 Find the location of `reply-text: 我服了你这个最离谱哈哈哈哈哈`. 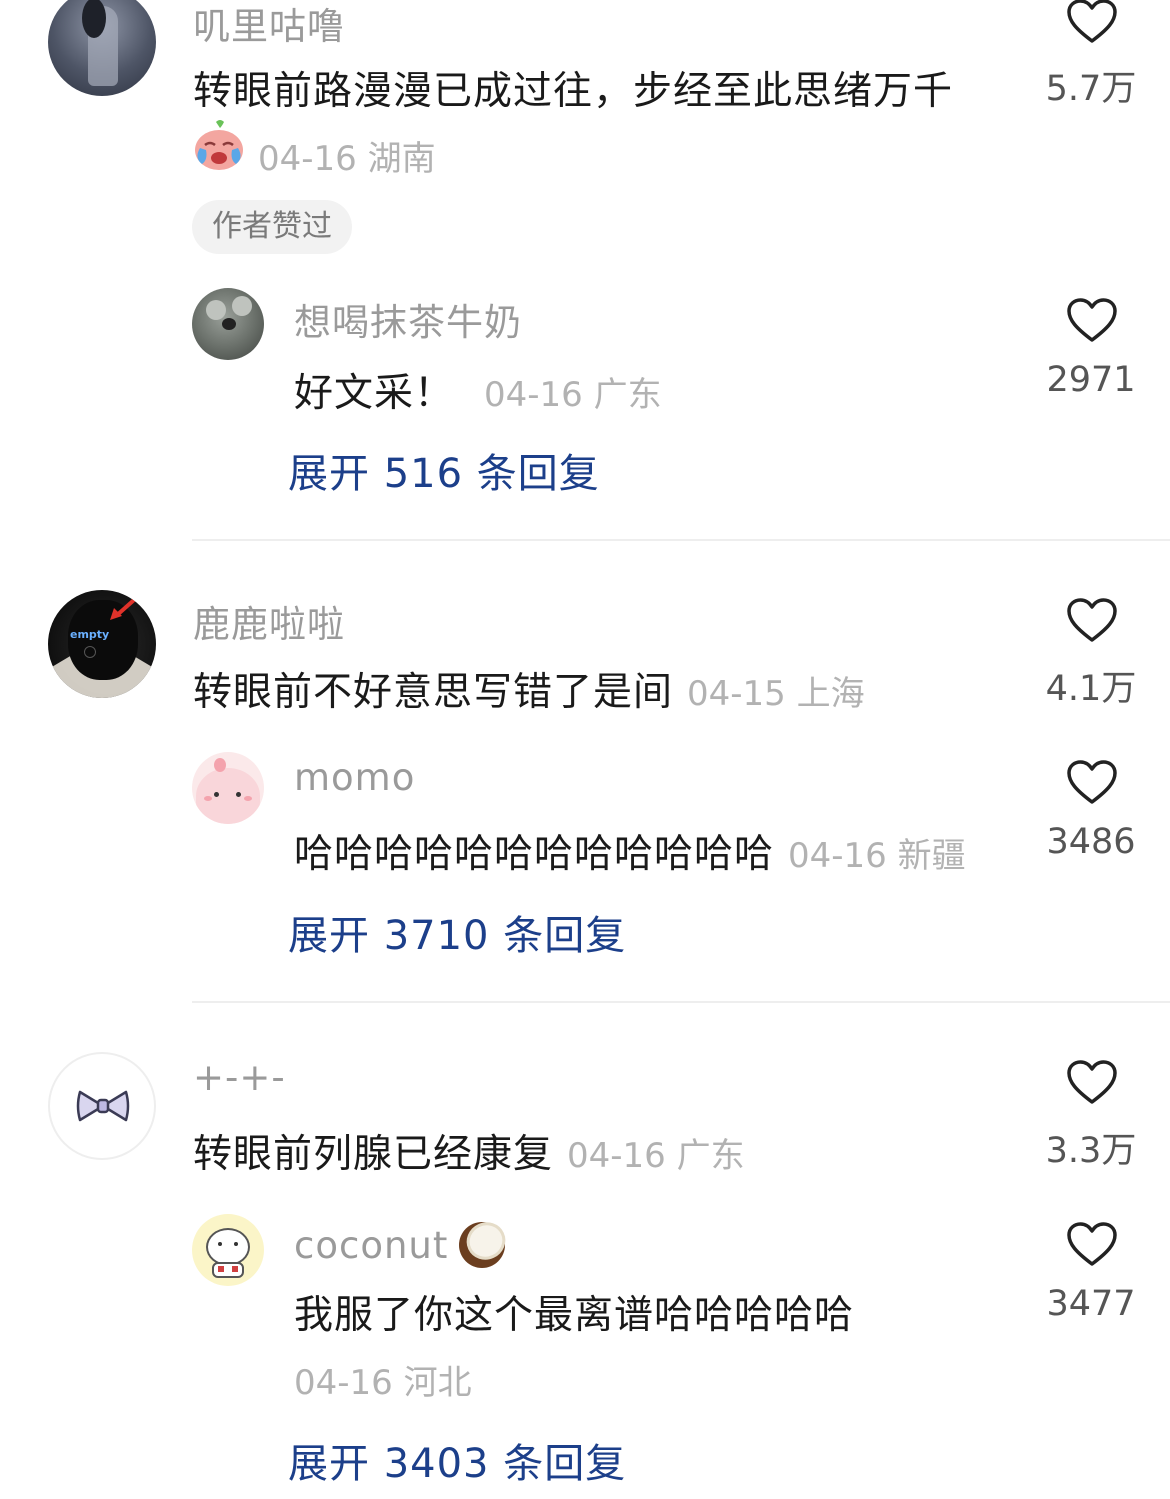

reply-text: 我服了你这个最离谱哈哈哈哈哈 is located at coordinates (574, 1315).